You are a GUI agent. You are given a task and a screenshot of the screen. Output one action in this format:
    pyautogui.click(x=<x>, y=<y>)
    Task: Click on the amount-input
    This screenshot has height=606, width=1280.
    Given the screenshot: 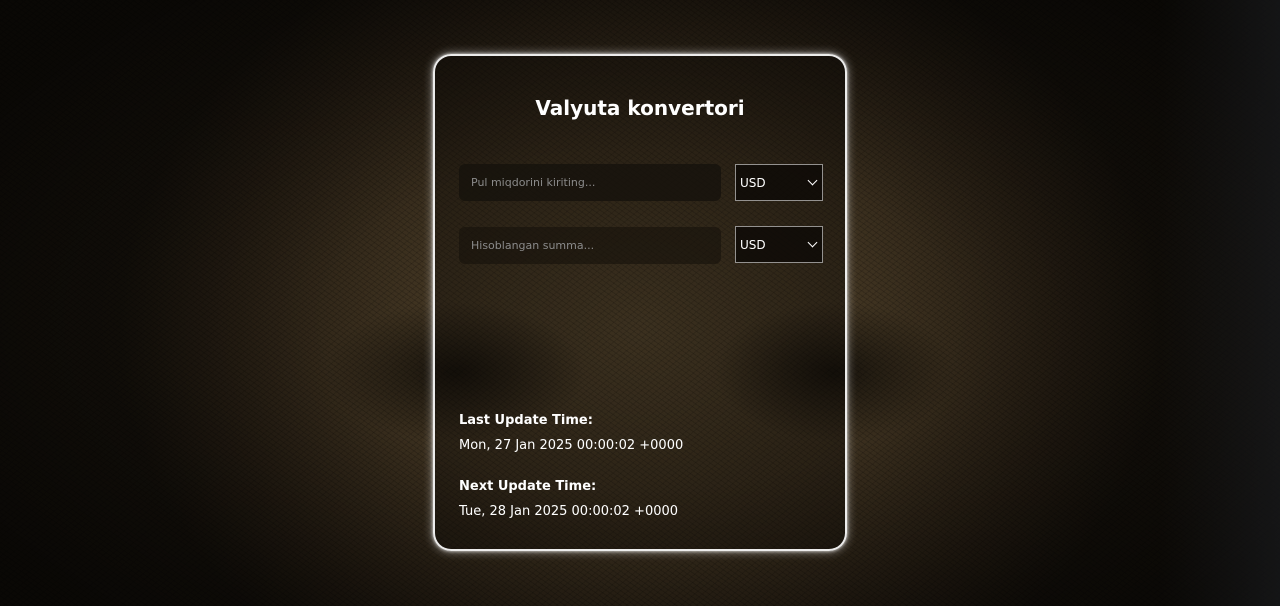 What is the action you would take?
    pyautogui.click(x=590, y=182)
    